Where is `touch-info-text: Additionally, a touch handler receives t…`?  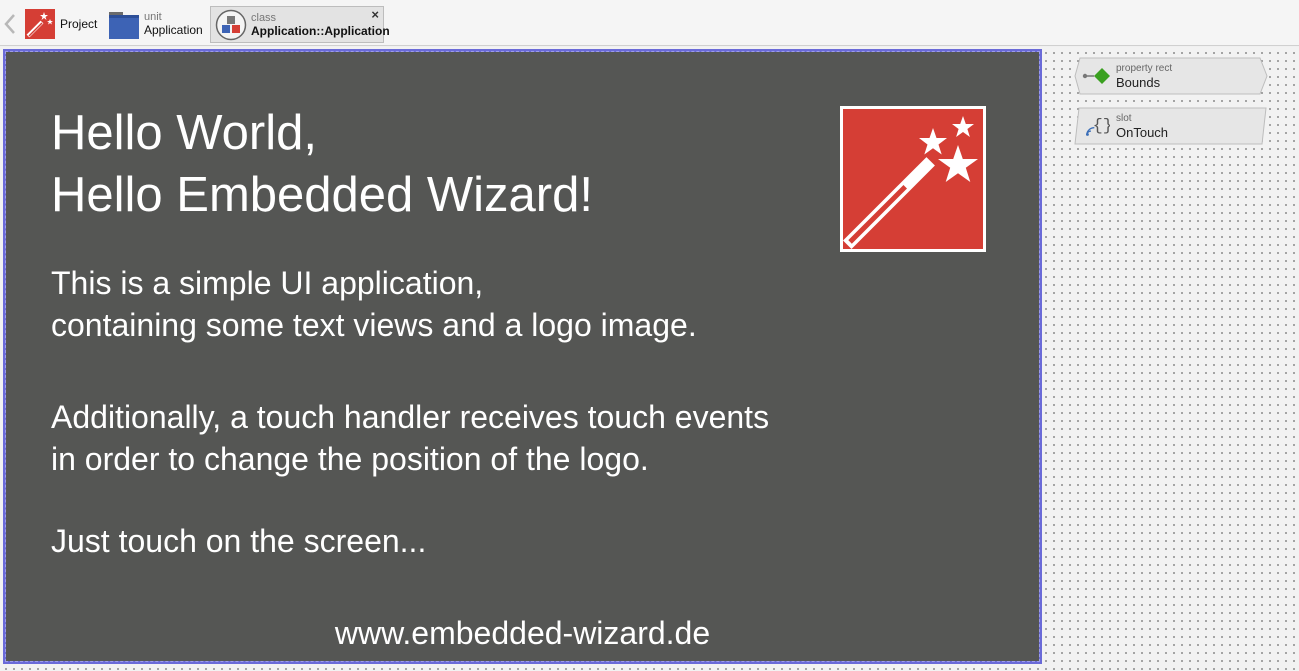
touch-info-text: Additionally, a touch handler receives t… is located at coordinates (410, 438).